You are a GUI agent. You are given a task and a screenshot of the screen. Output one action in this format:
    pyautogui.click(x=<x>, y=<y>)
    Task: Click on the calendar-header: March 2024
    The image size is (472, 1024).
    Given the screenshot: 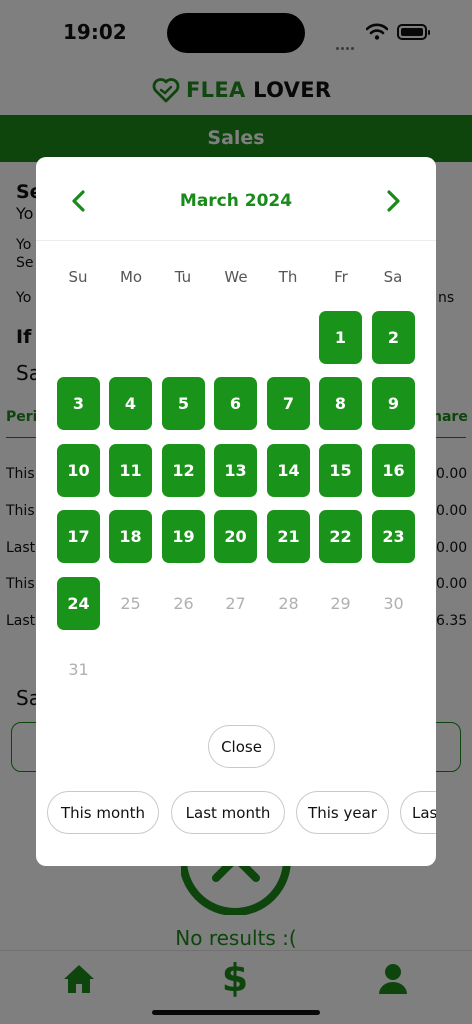 What is the action you would take?
    pyautogui.click(x=236, y=199)
    